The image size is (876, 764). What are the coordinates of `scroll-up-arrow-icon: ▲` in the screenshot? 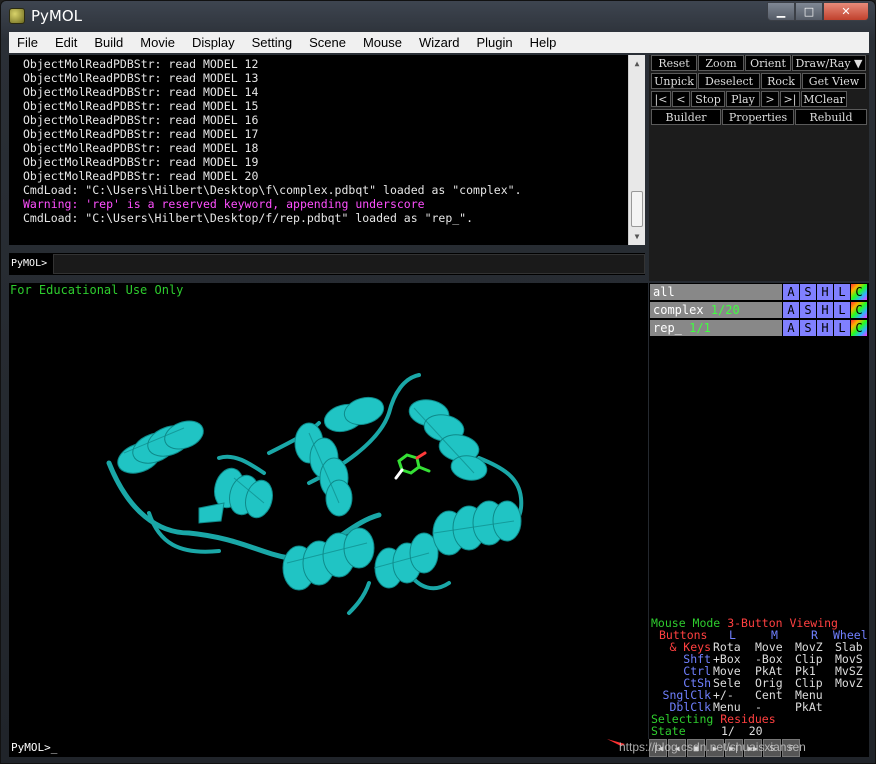 It's located at (637, 63).